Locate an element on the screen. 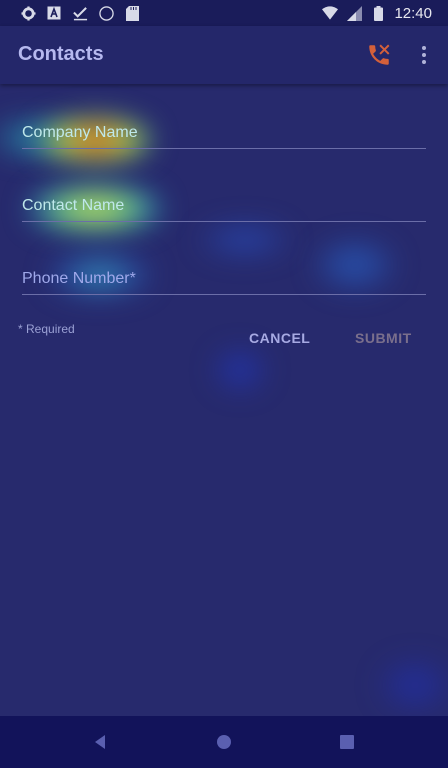  more-options-button is located at coordinates (424, 55).